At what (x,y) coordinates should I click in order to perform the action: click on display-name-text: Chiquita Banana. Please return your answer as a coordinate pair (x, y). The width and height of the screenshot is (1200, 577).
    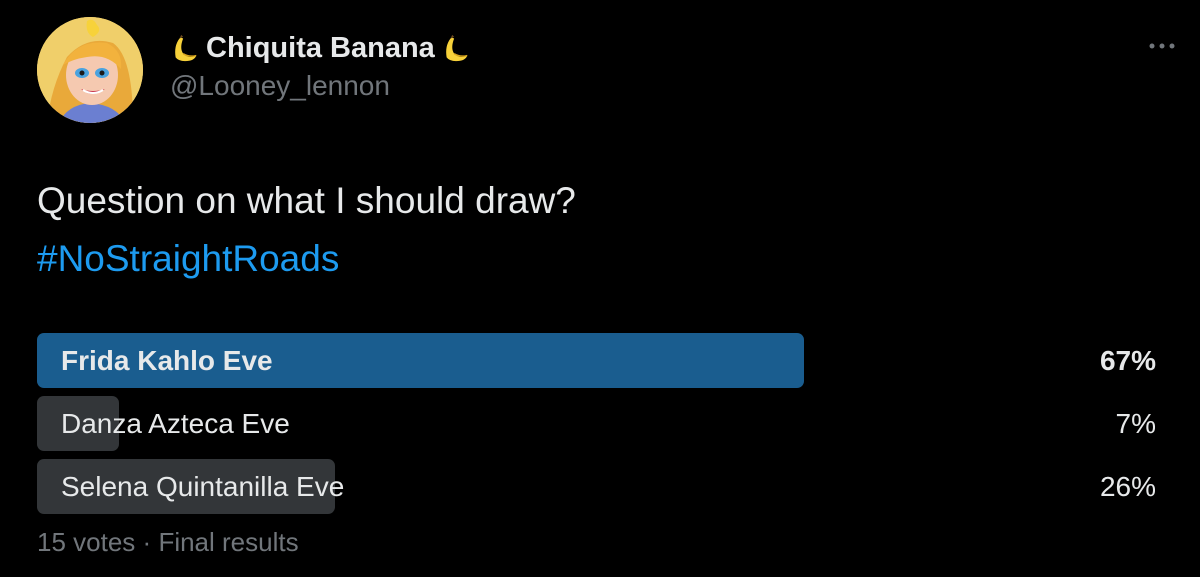
    Looking at the image, I should click on (320, 47).